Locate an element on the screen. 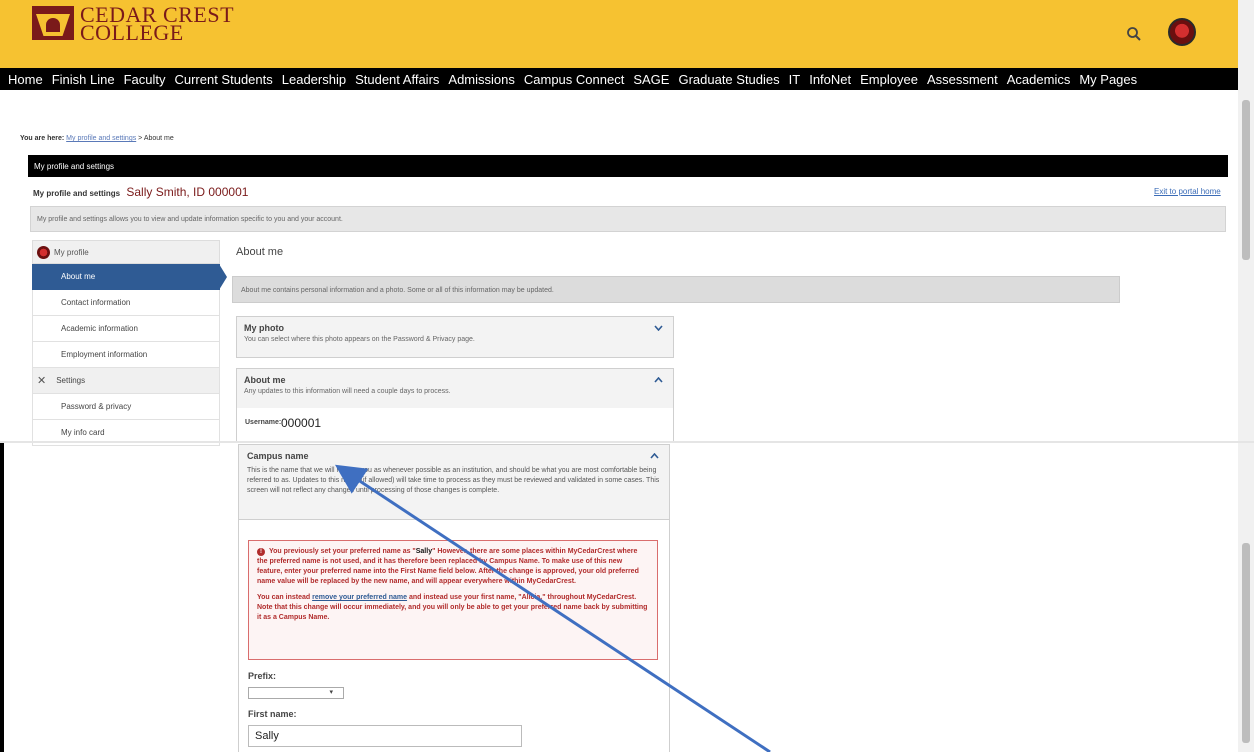  sidebar-item-contact: Contact information is located at coordinates (126, 303).